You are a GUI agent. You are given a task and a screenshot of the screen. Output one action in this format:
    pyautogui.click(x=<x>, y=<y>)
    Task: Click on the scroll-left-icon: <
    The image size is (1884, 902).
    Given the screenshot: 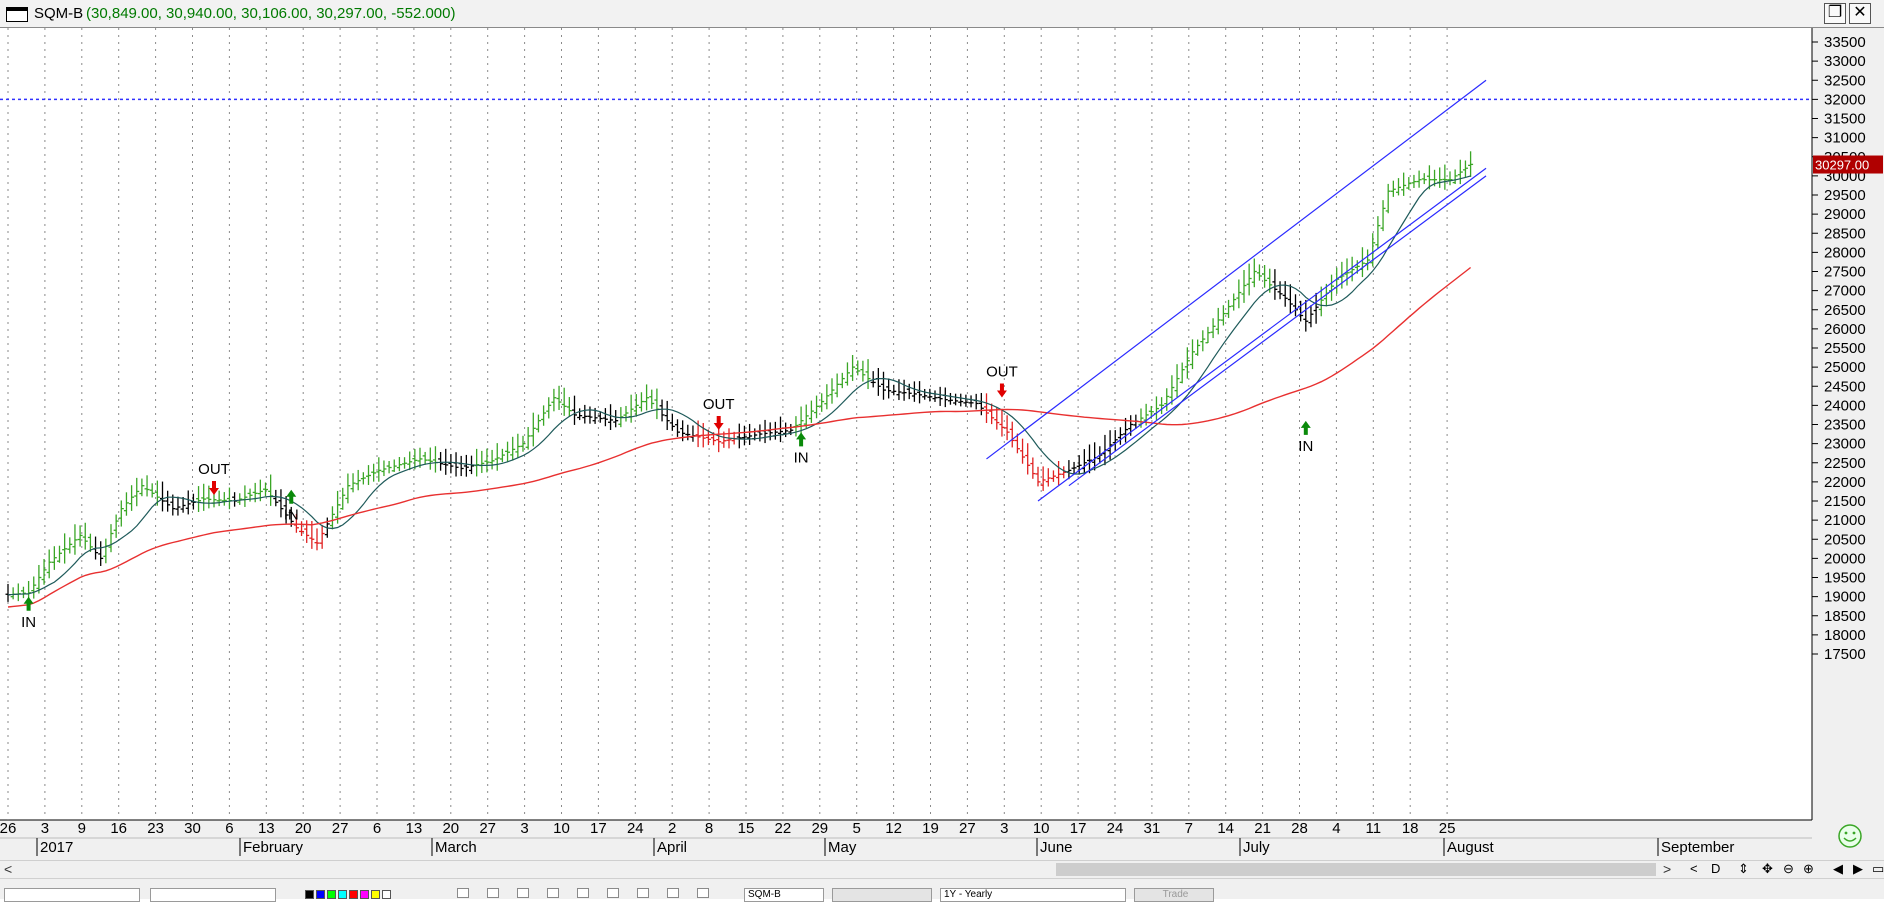 What is the action you would take?
    pyautogui.click(x=8, y=869)
    